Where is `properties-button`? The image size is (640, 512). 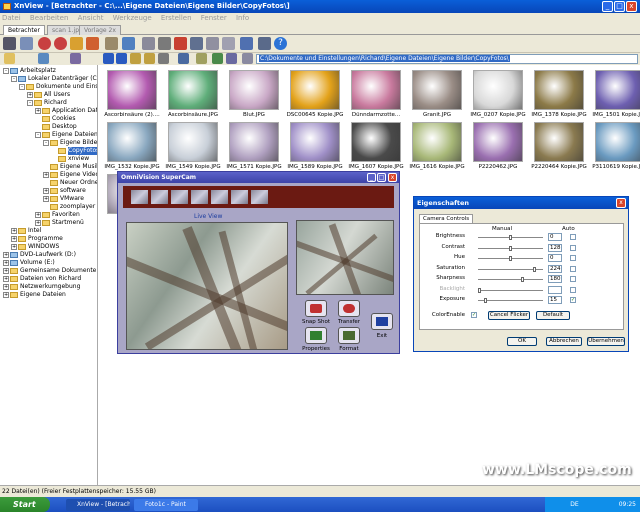
properties-button is located at coordinates (316, 335).